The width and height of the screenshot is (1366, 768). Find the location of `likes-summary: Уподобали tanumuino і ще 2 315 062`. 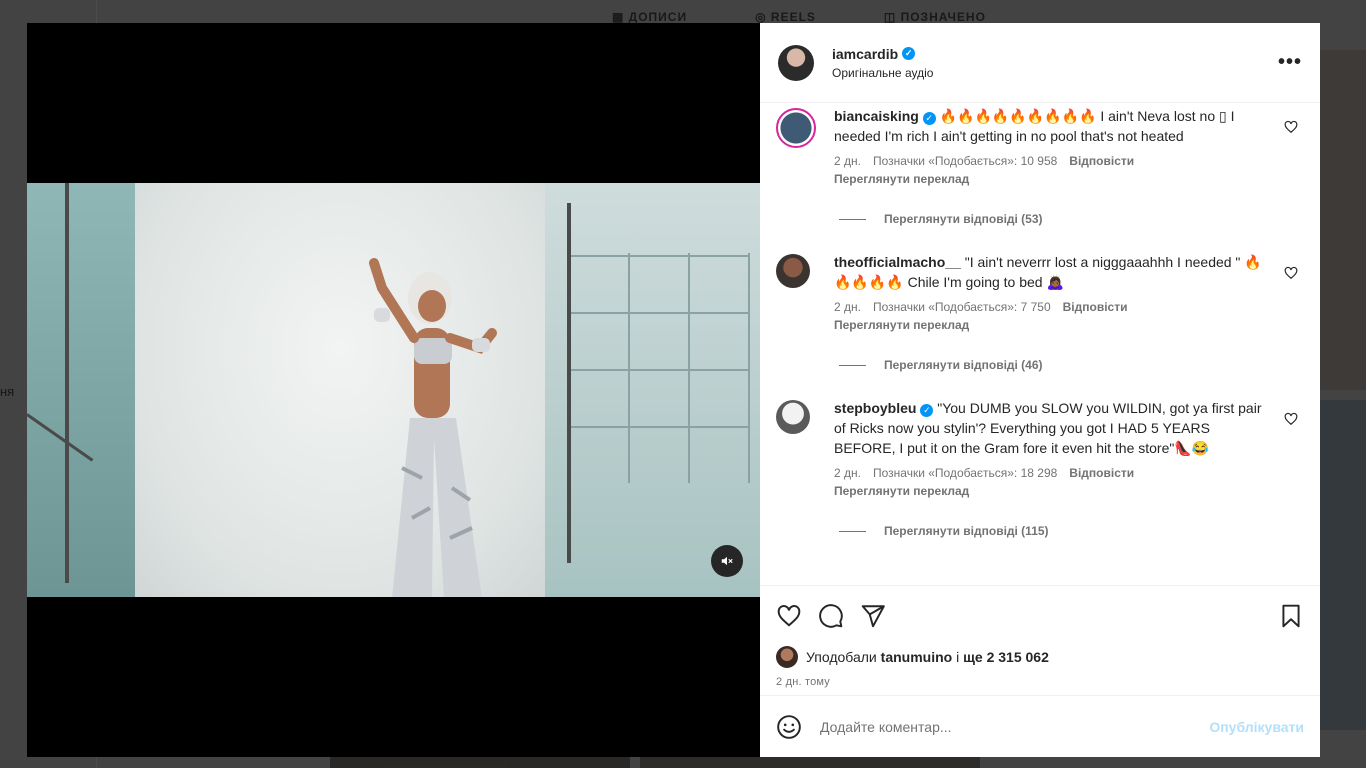

likes-summary: Уподобали tanumuino і ще 2 315 062 is located at coordinates (1040, 657).